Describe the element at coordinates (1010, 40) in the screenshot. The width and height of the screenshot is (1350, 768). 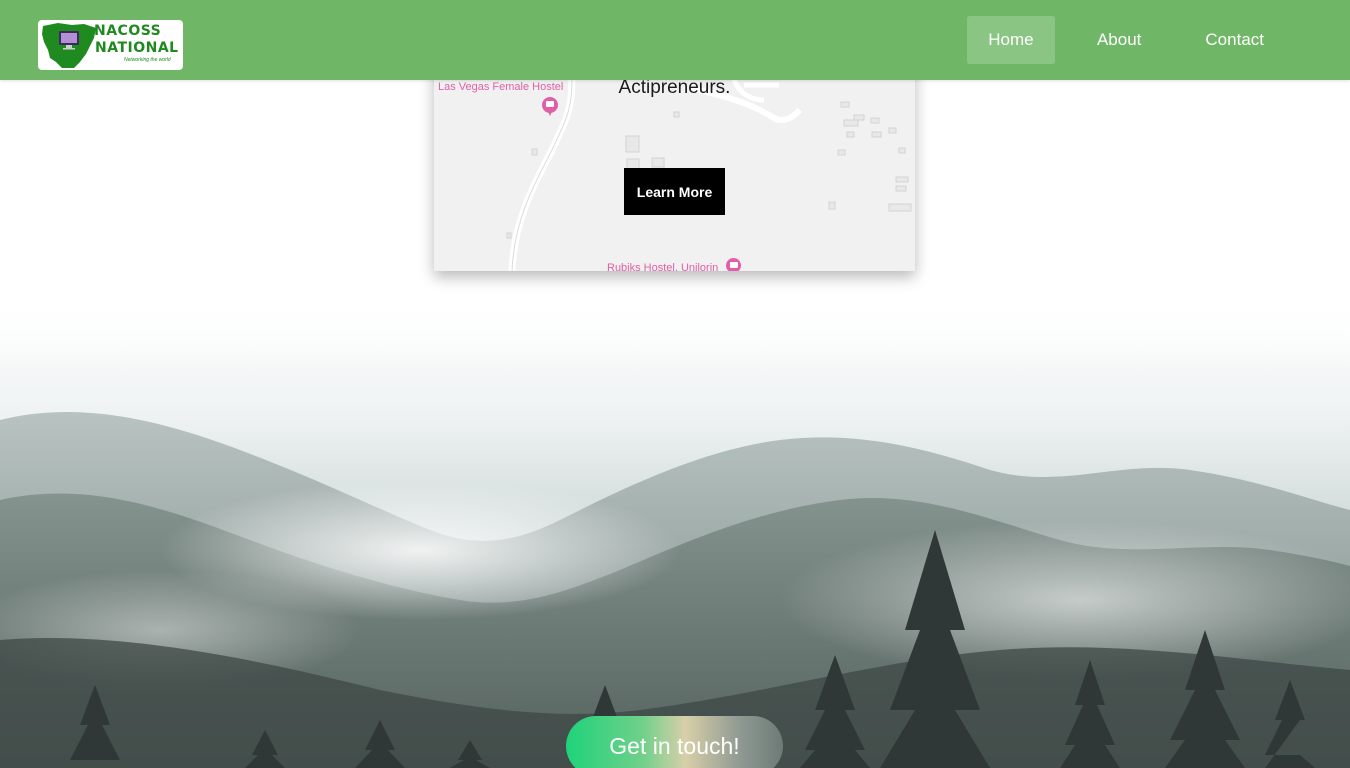
I see `nav-home: Home` at that location.